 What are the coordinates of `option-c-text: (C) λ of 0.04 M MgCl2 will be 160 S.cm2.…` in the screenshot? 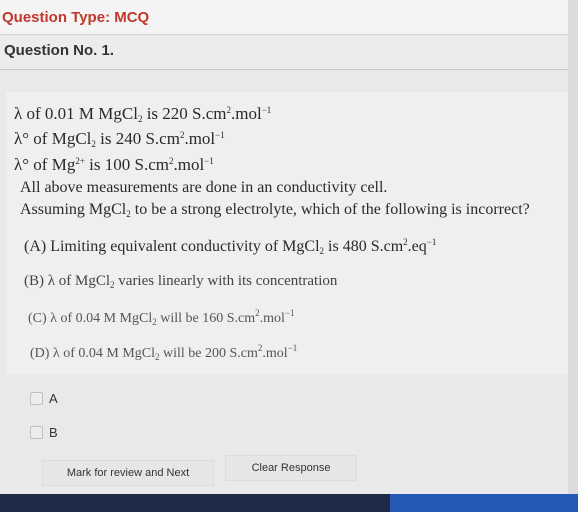 It's located at (161, 317).